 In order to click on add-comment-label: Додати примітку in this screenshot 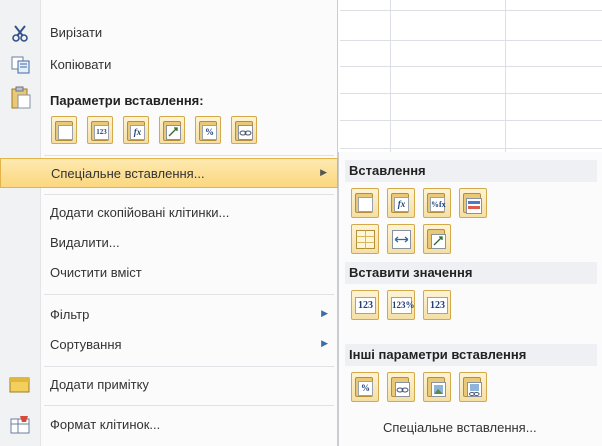, I will do `click(99, 384)`.